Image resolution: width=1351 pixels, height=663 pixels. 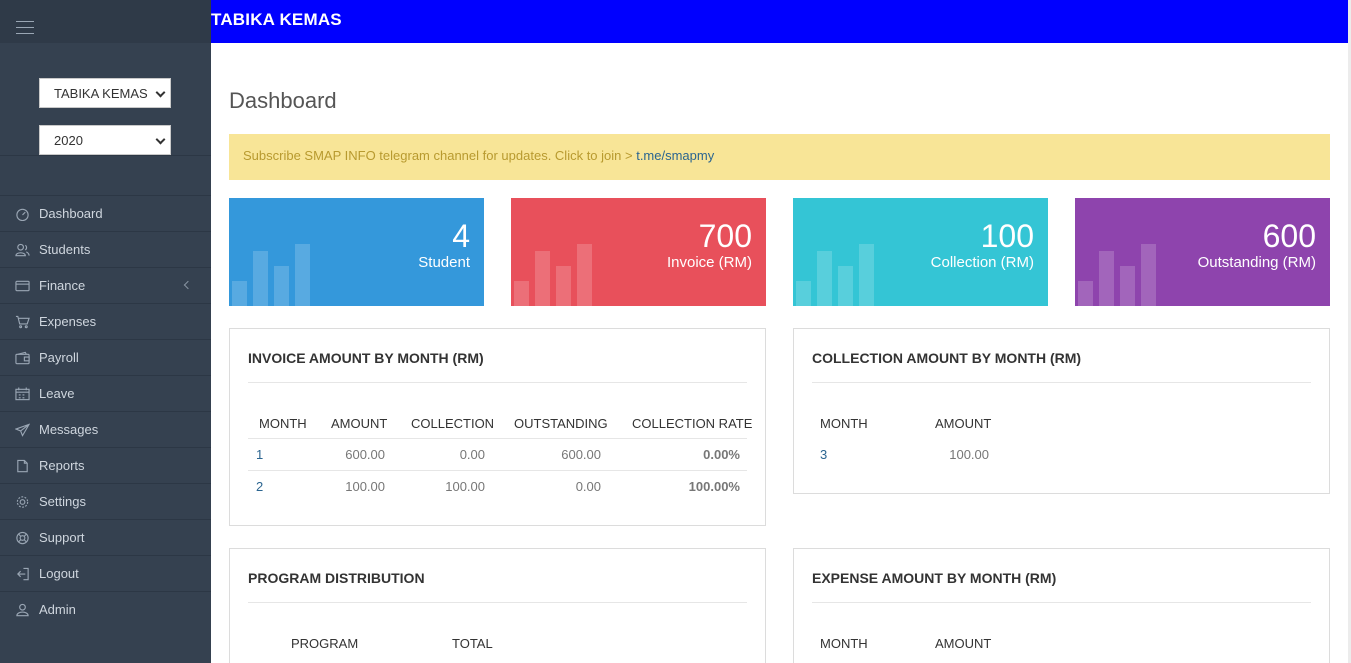 What do you see at coordinates (1256, 262) in the screenshot?
I see `stat-label: Outstanding (RM)` at bounding box center [1256, 262].